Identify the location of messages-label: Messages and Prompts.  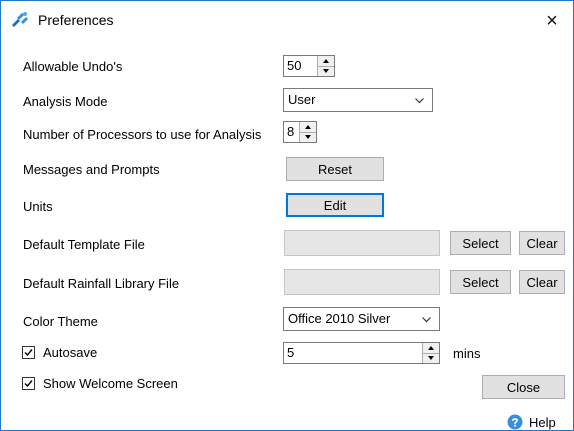
(91, 169).